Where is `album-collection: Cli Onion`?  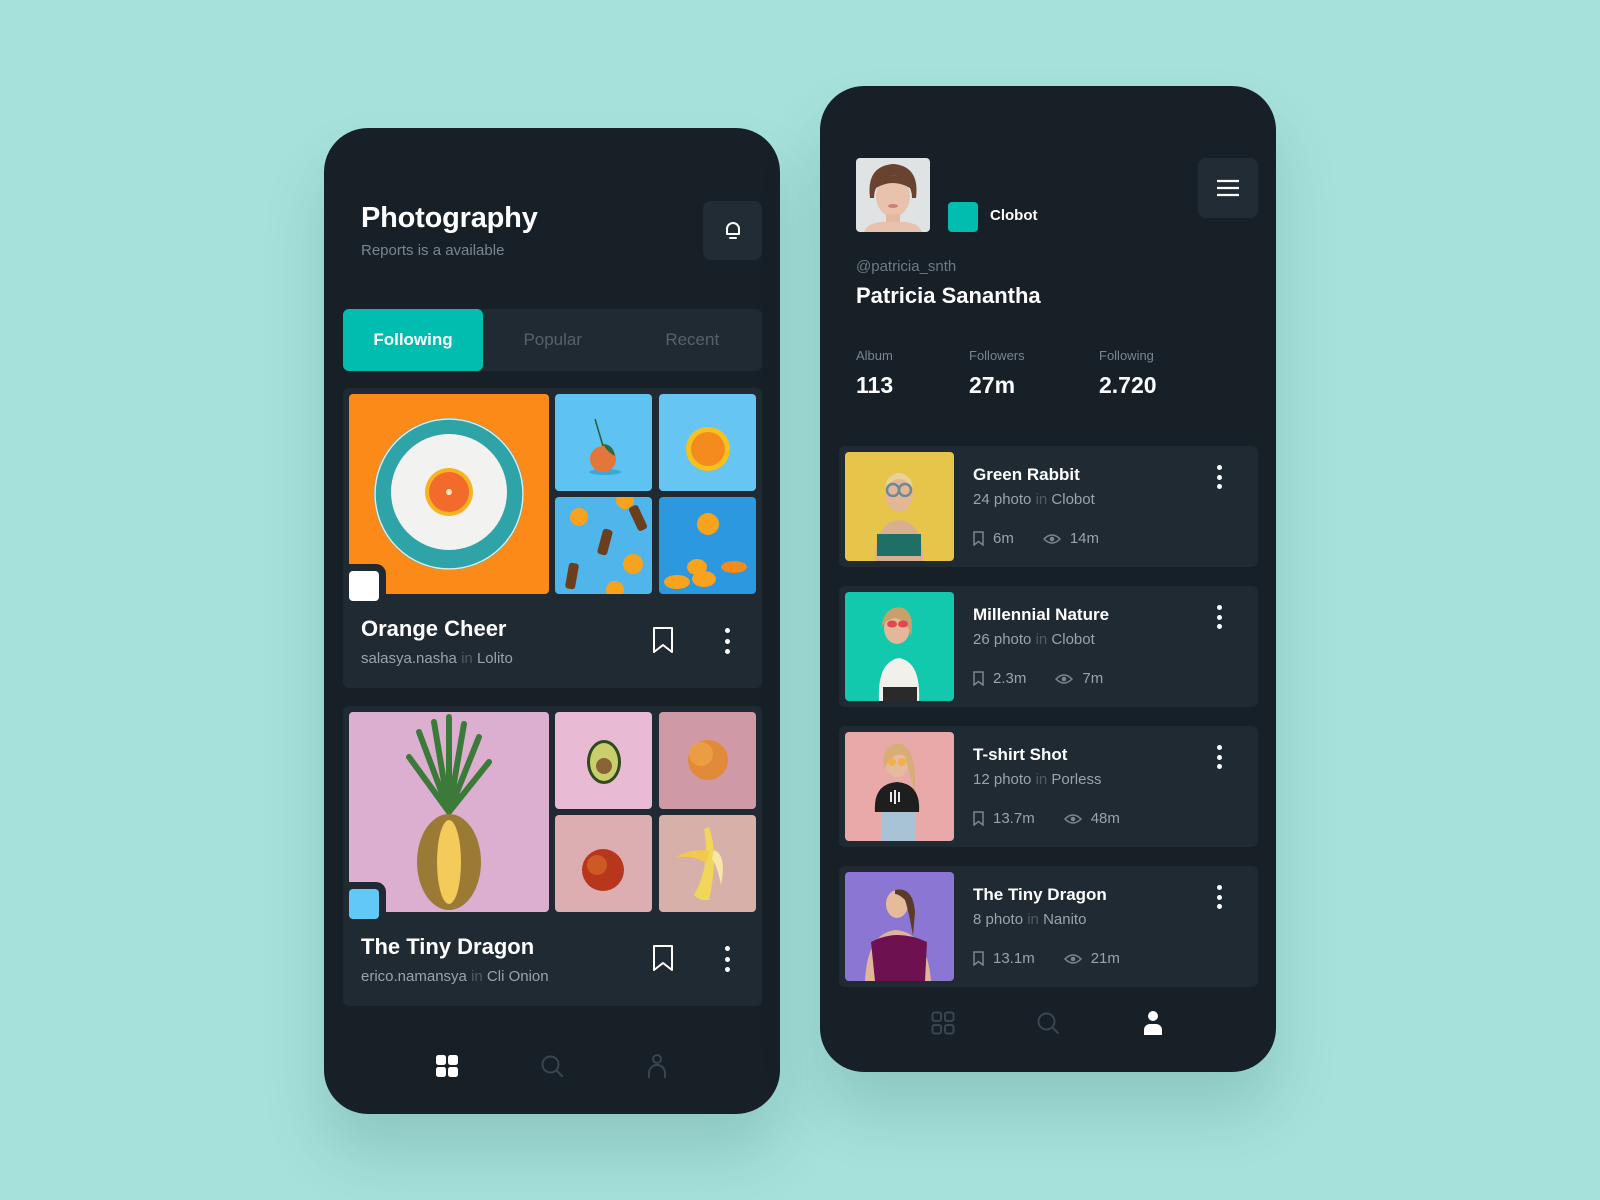
album-collection: Cli Onion is located at coordinates (518, 976).